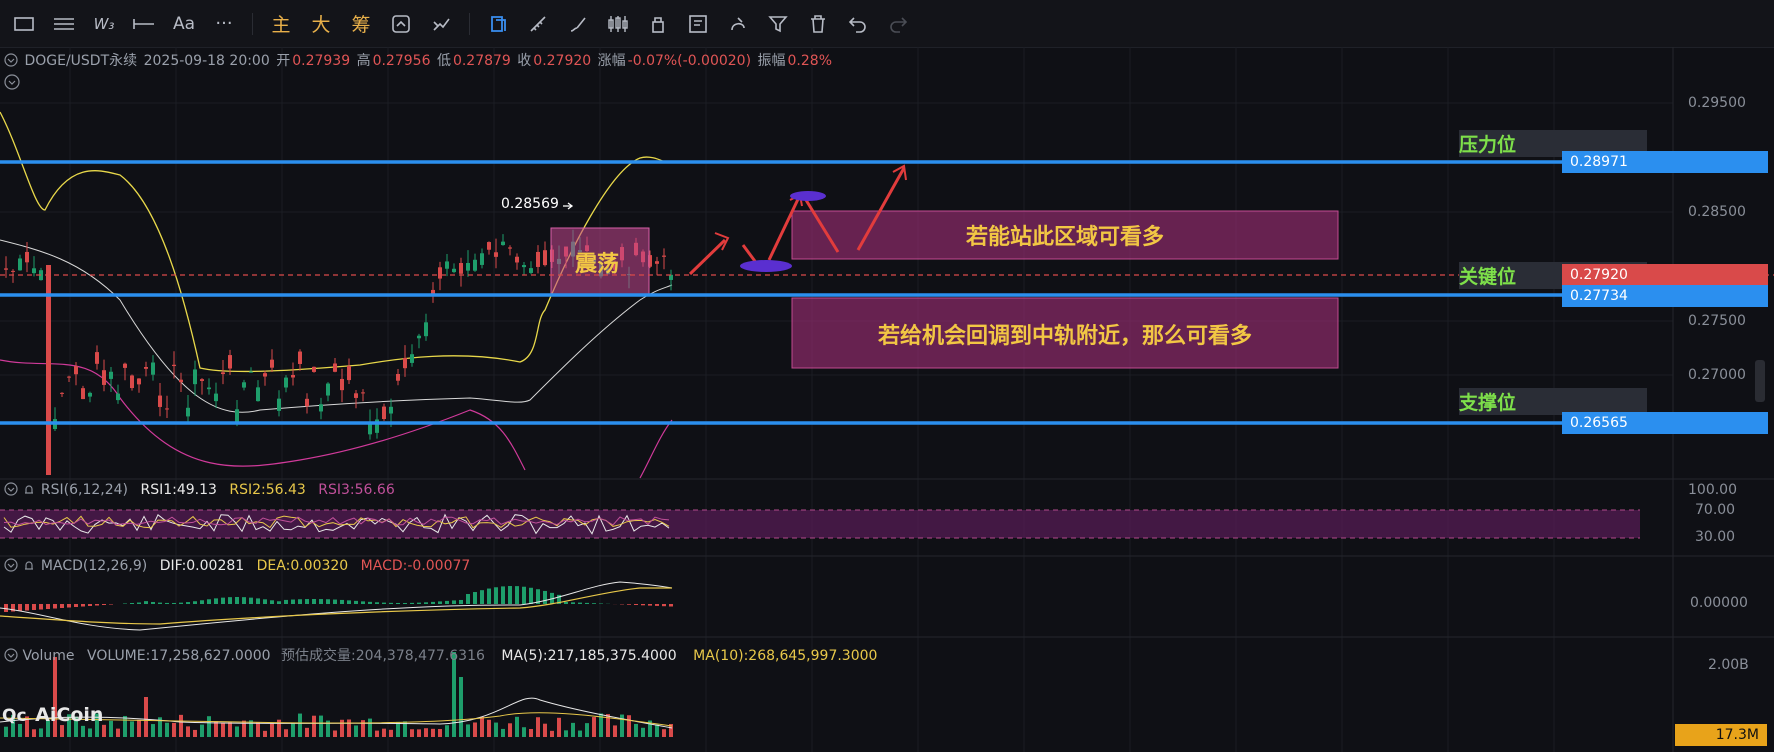 The image size is (1774, 752). What do you see at coordinates (415, 566) in the screenshot?
I see `macd-value: MACD:-0.00077` at bounding box center [415, 566].